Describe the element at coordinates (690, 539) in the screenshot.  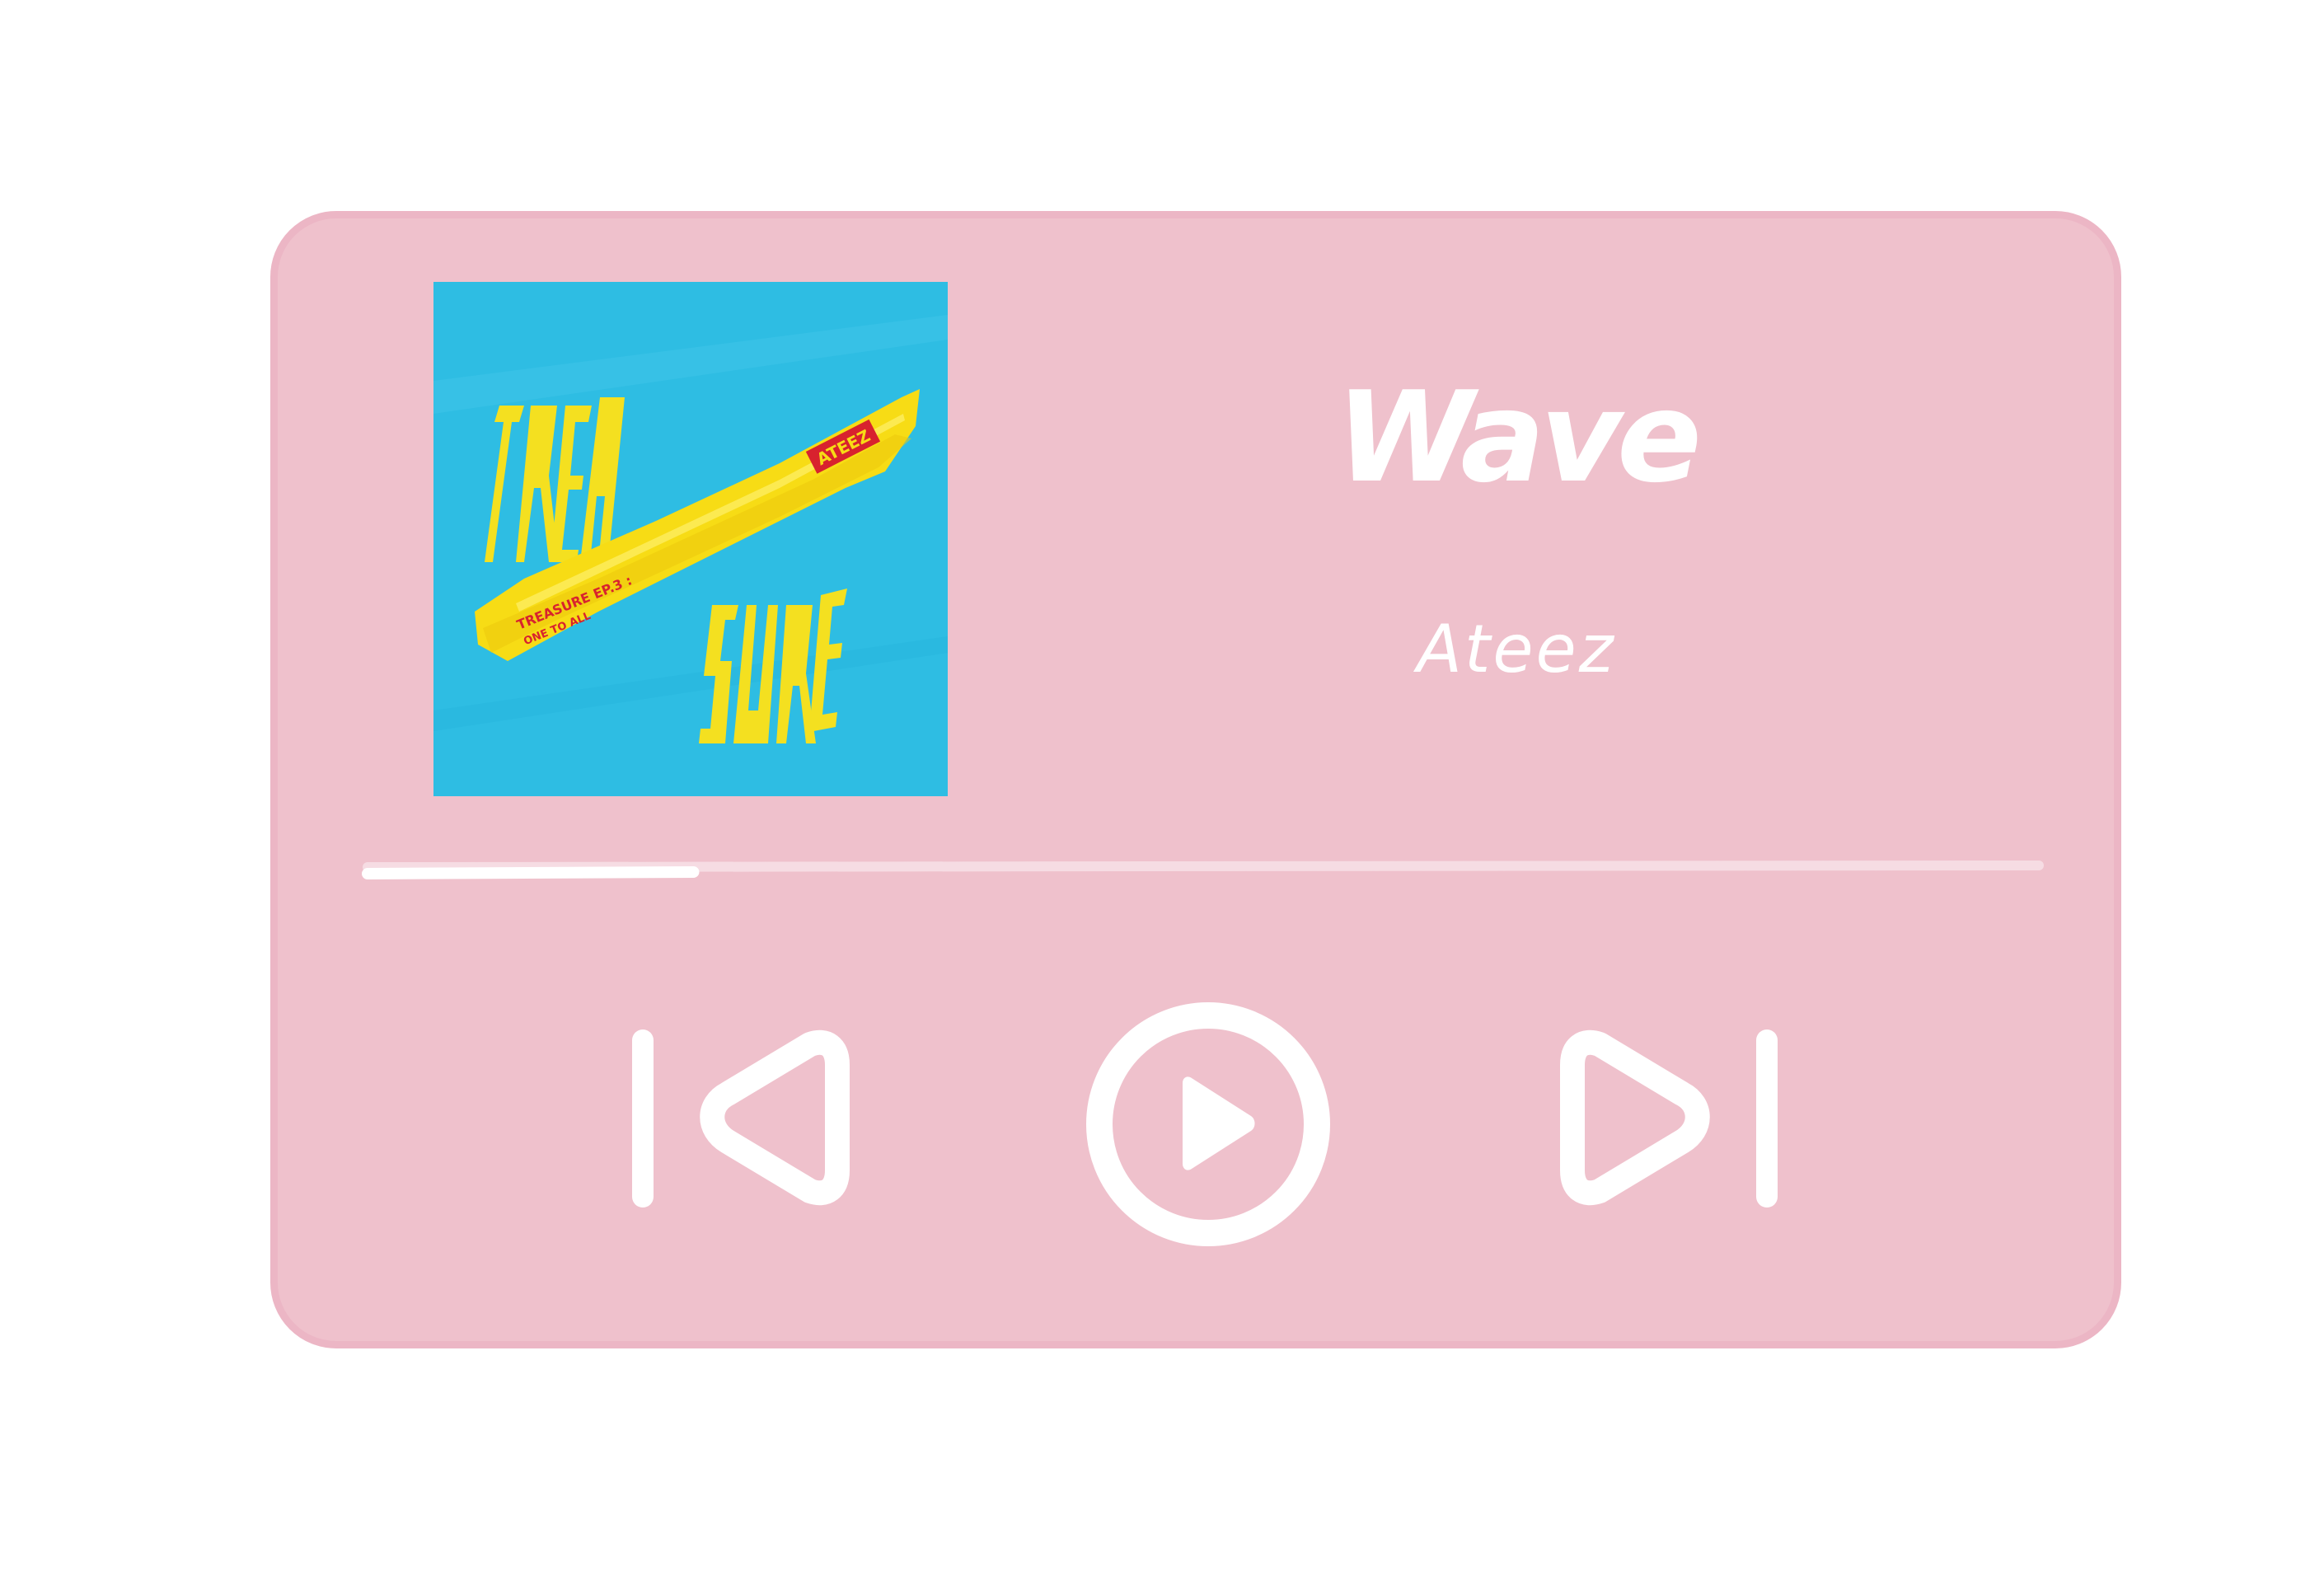
I see `album-cover-image: ATEEZ TREASURE EP.3 : ONE TO ALL` at that location.